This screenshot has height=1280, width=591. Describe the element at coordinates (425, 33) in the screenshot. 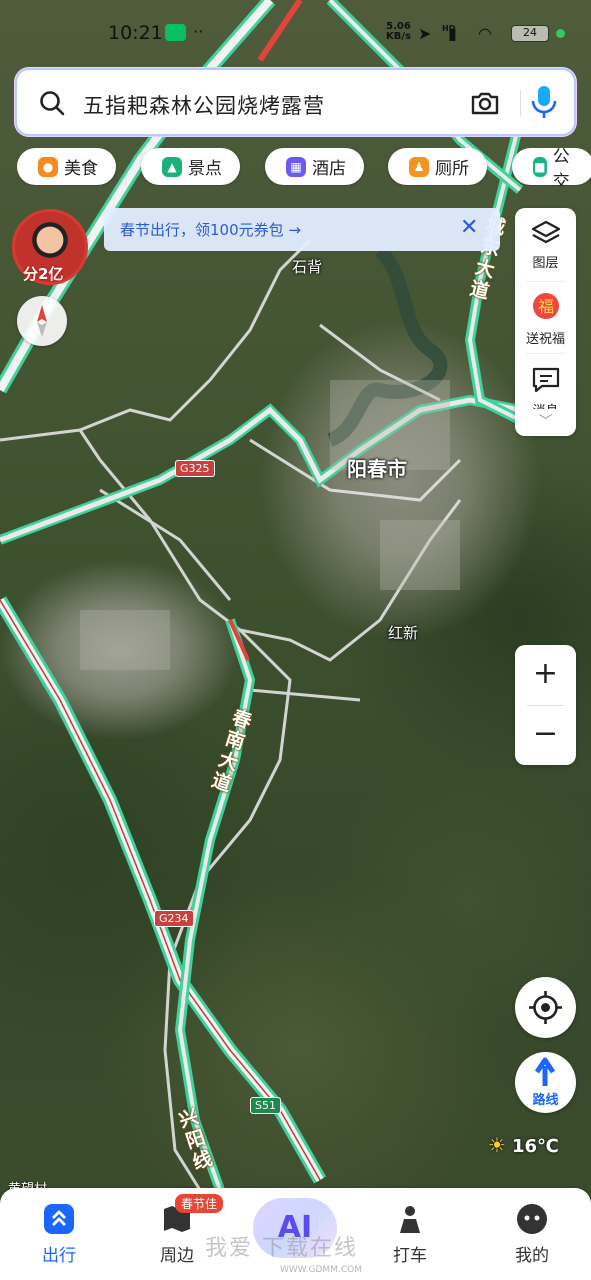

I see `location-arrow-icon: ➤` at that location.